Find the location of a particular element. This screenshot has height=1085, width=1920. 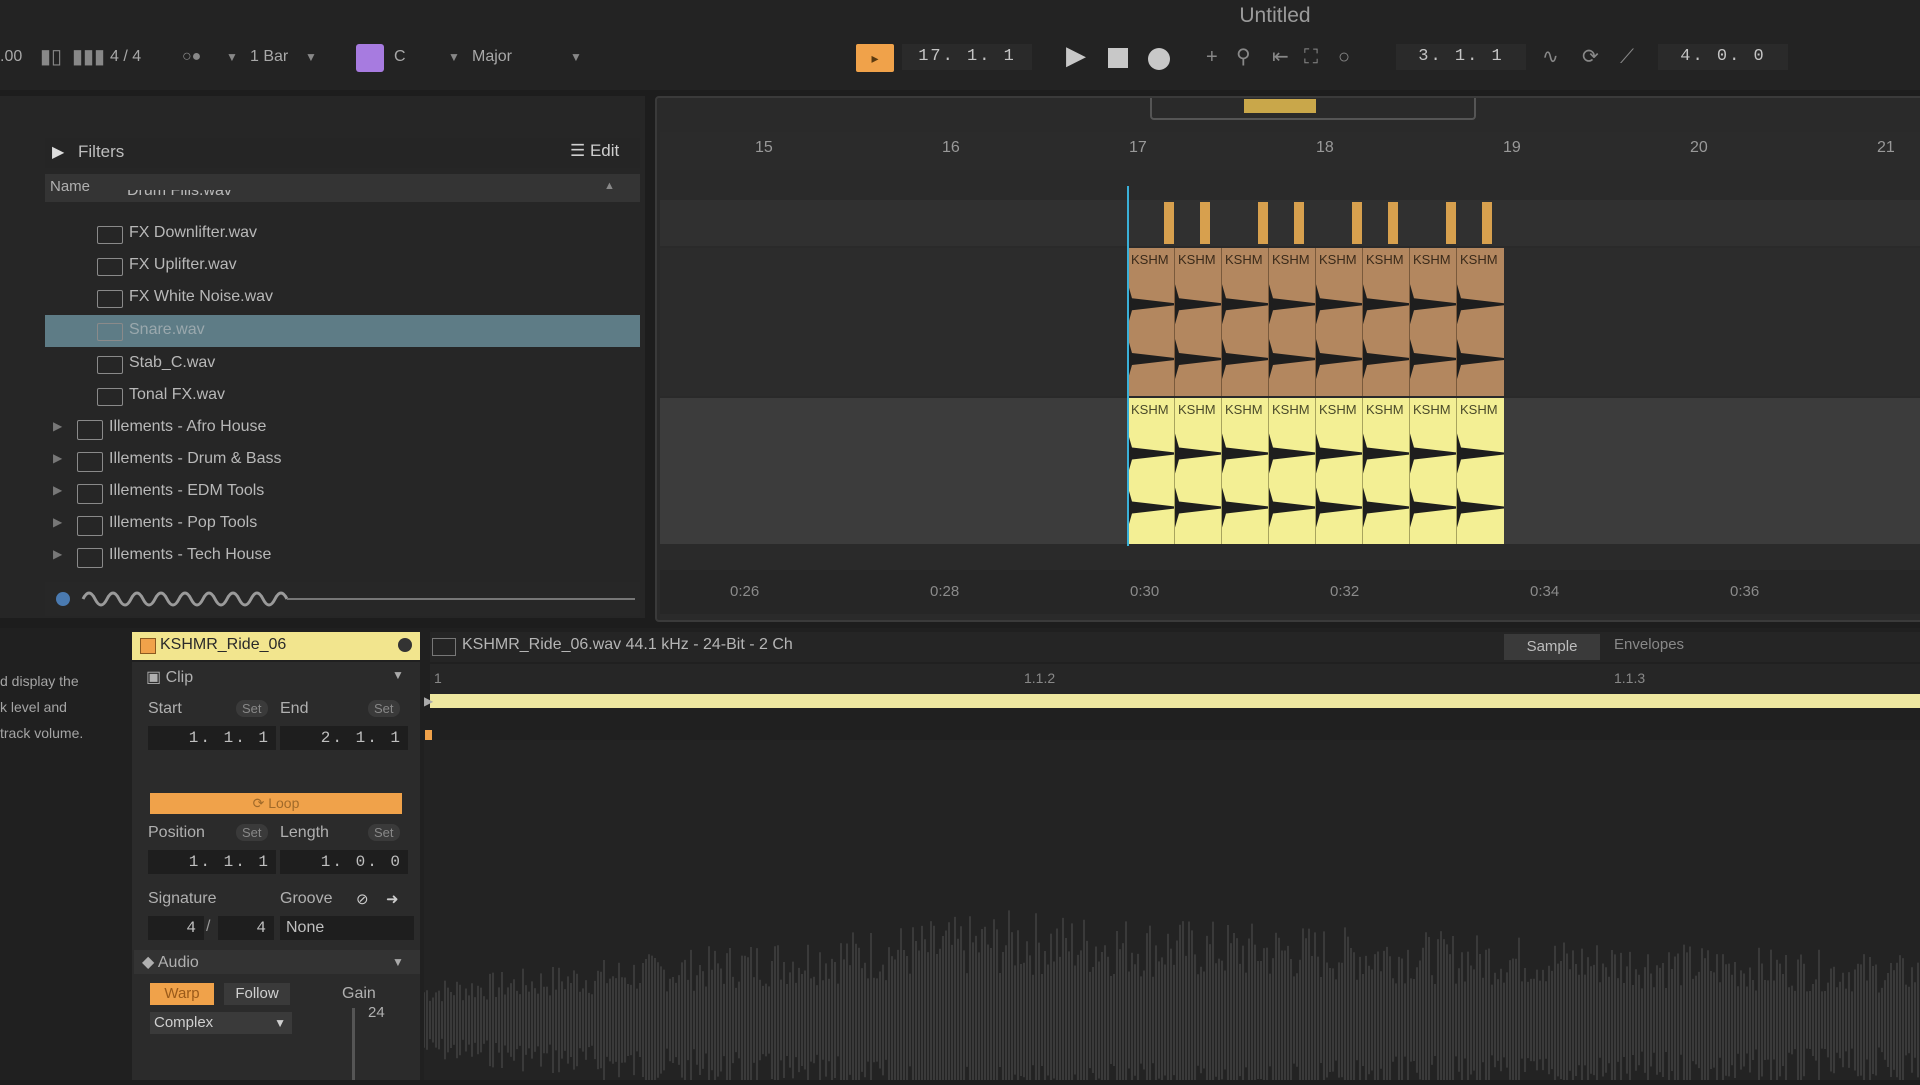

list-item: Tonal FX.wav is located at coordinates (342, 396).